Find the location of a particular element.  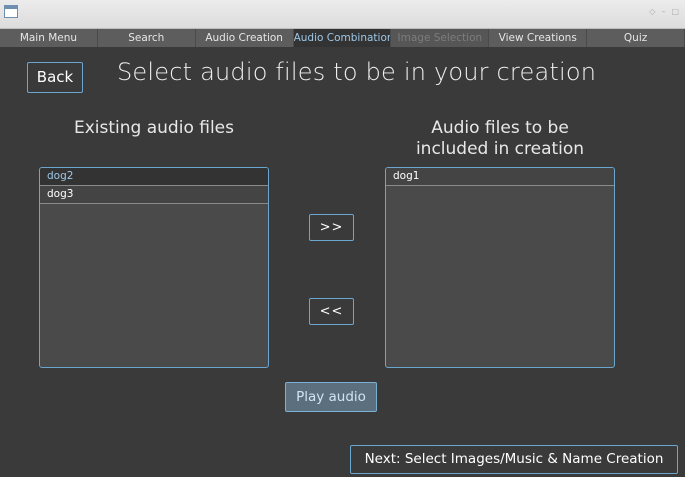

window-controls: ◇ – □ is located at coordinates (664, 12).